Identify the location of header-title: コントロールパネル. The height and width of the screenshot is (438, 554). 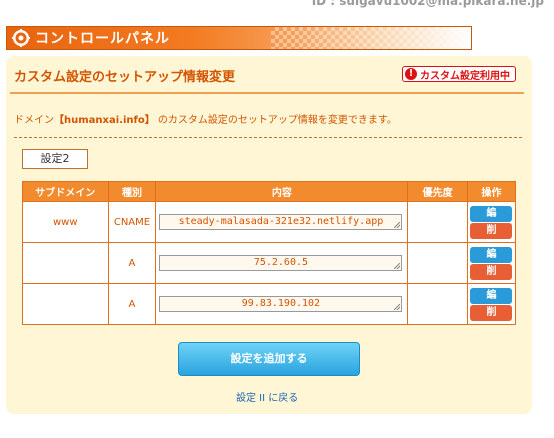
(102, 39).